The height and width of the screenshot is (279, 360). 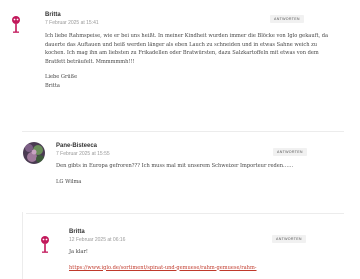 What do you see at coordinates (69, 181) in the screenshot?
I see `comment-text: LG Wilma` at bounding box center [69, 181].